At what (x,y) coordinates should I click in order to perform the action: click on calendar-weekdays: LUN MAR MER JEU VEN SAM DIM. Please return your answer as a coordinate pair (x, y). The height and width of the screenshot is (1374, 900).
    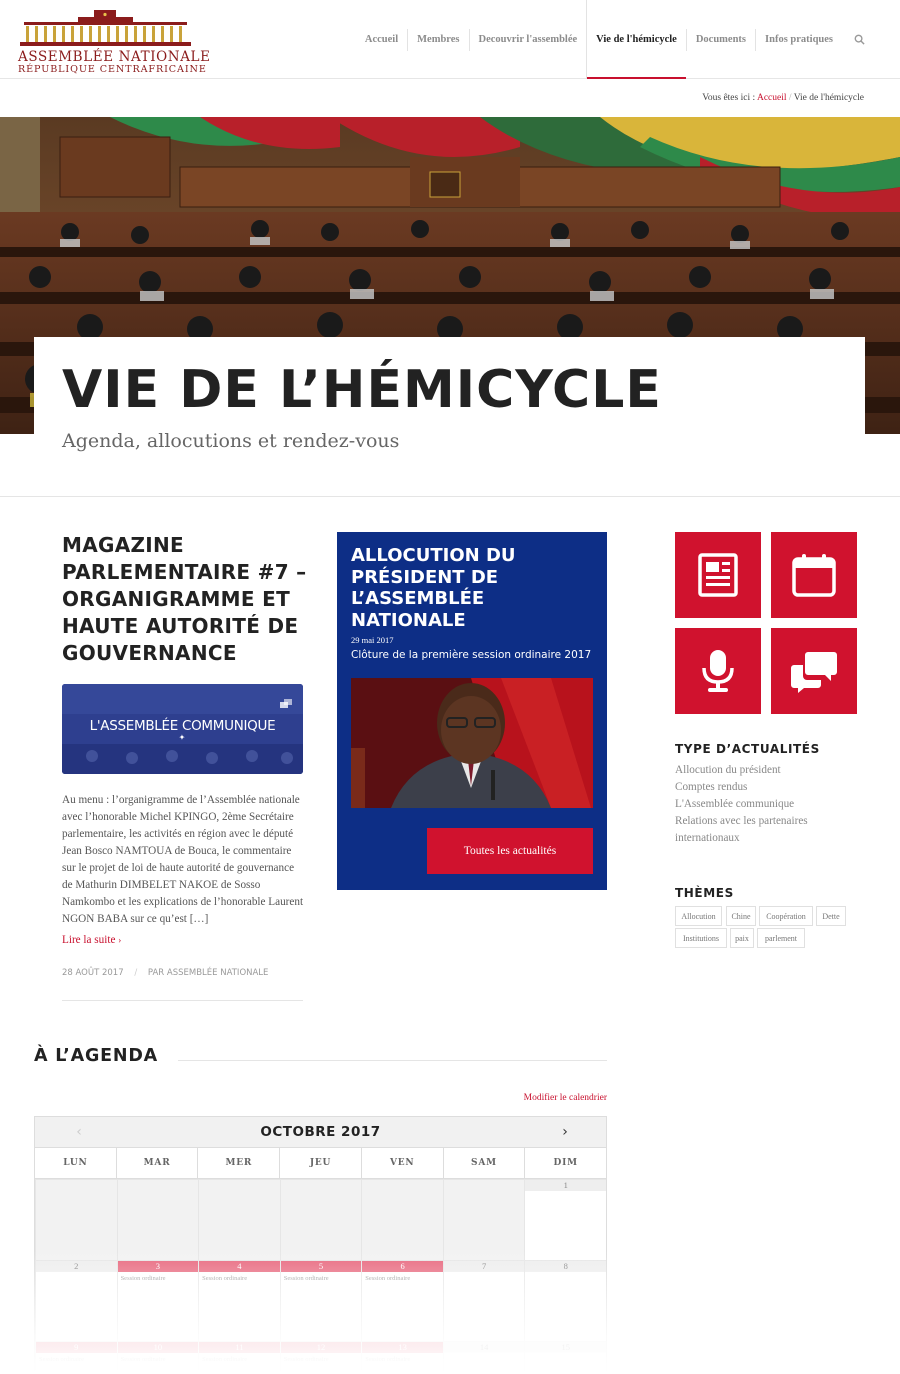
    Looking at the image, I should click on (320, 1163).